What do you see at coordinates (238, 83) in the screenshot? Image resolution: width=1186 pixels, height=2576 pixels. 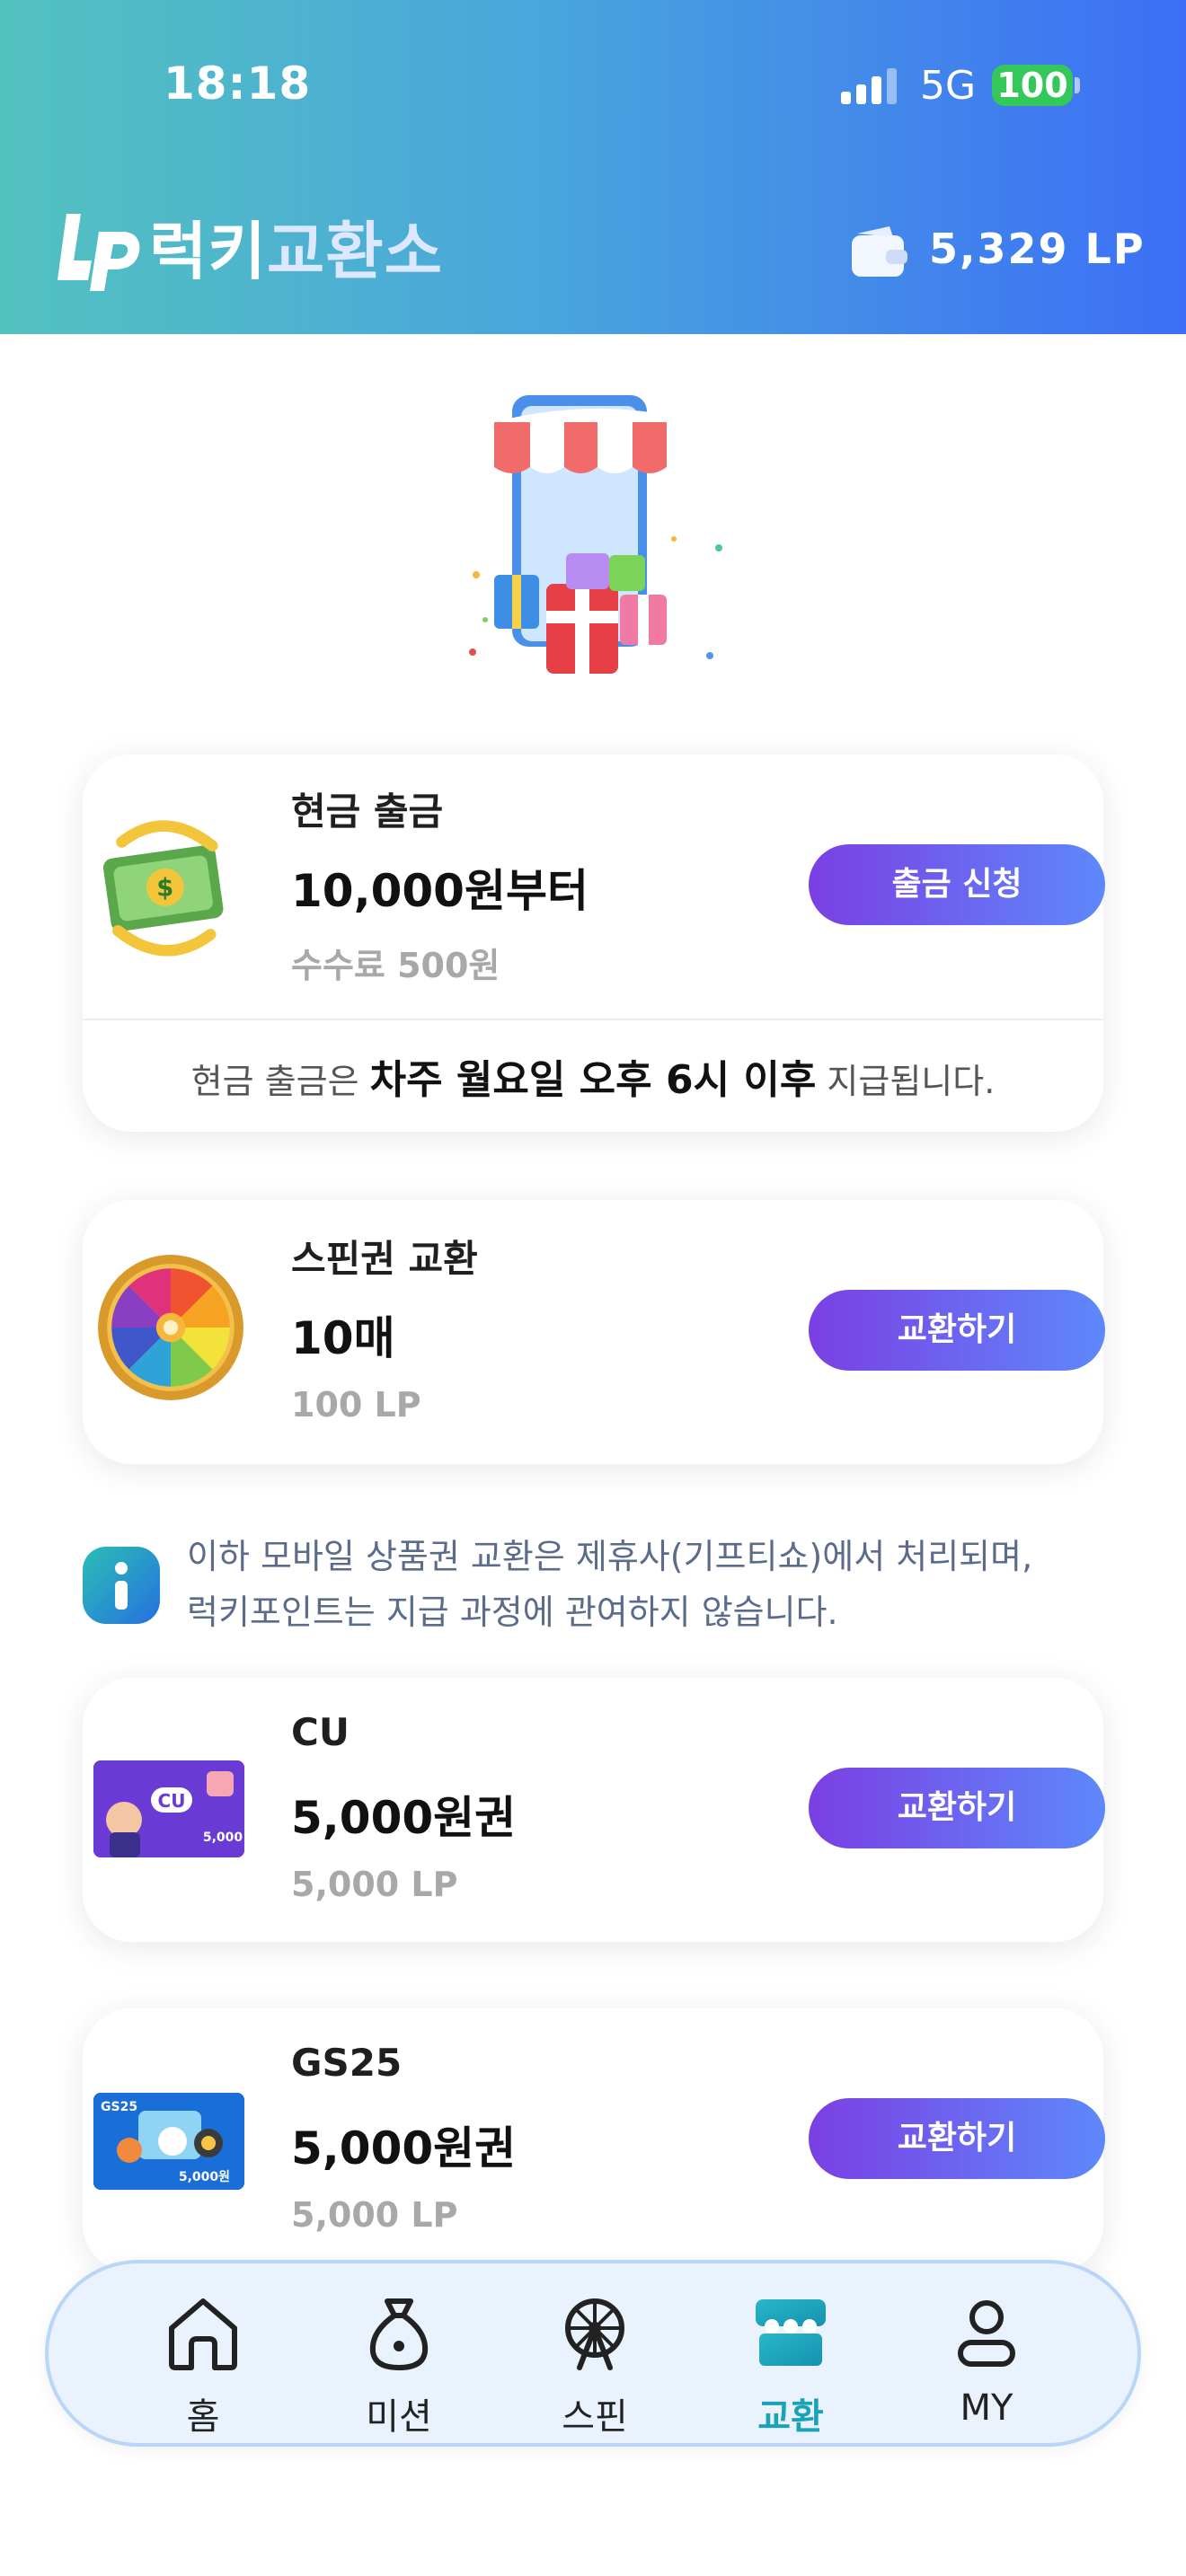 I see `status-time: 18:18` at bounding box center [238, 83].